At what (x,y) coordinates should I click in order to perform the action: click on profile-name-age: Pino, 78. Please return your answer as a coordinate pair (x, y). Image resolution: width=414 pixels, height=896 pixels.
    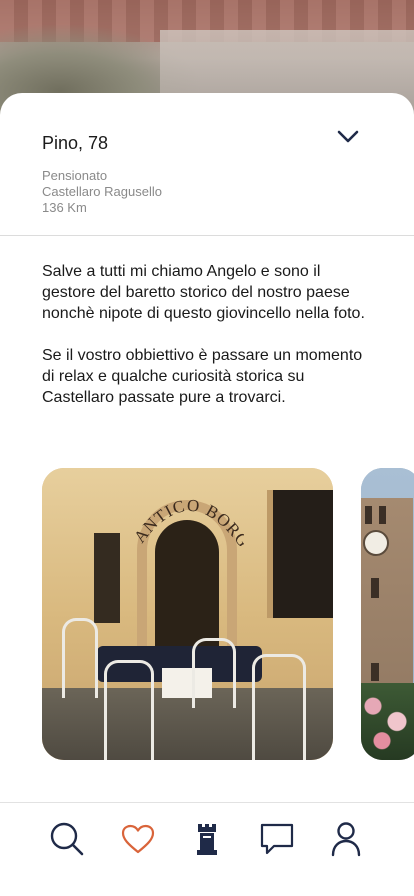
    Looking at the image, I should click on (75, 143).